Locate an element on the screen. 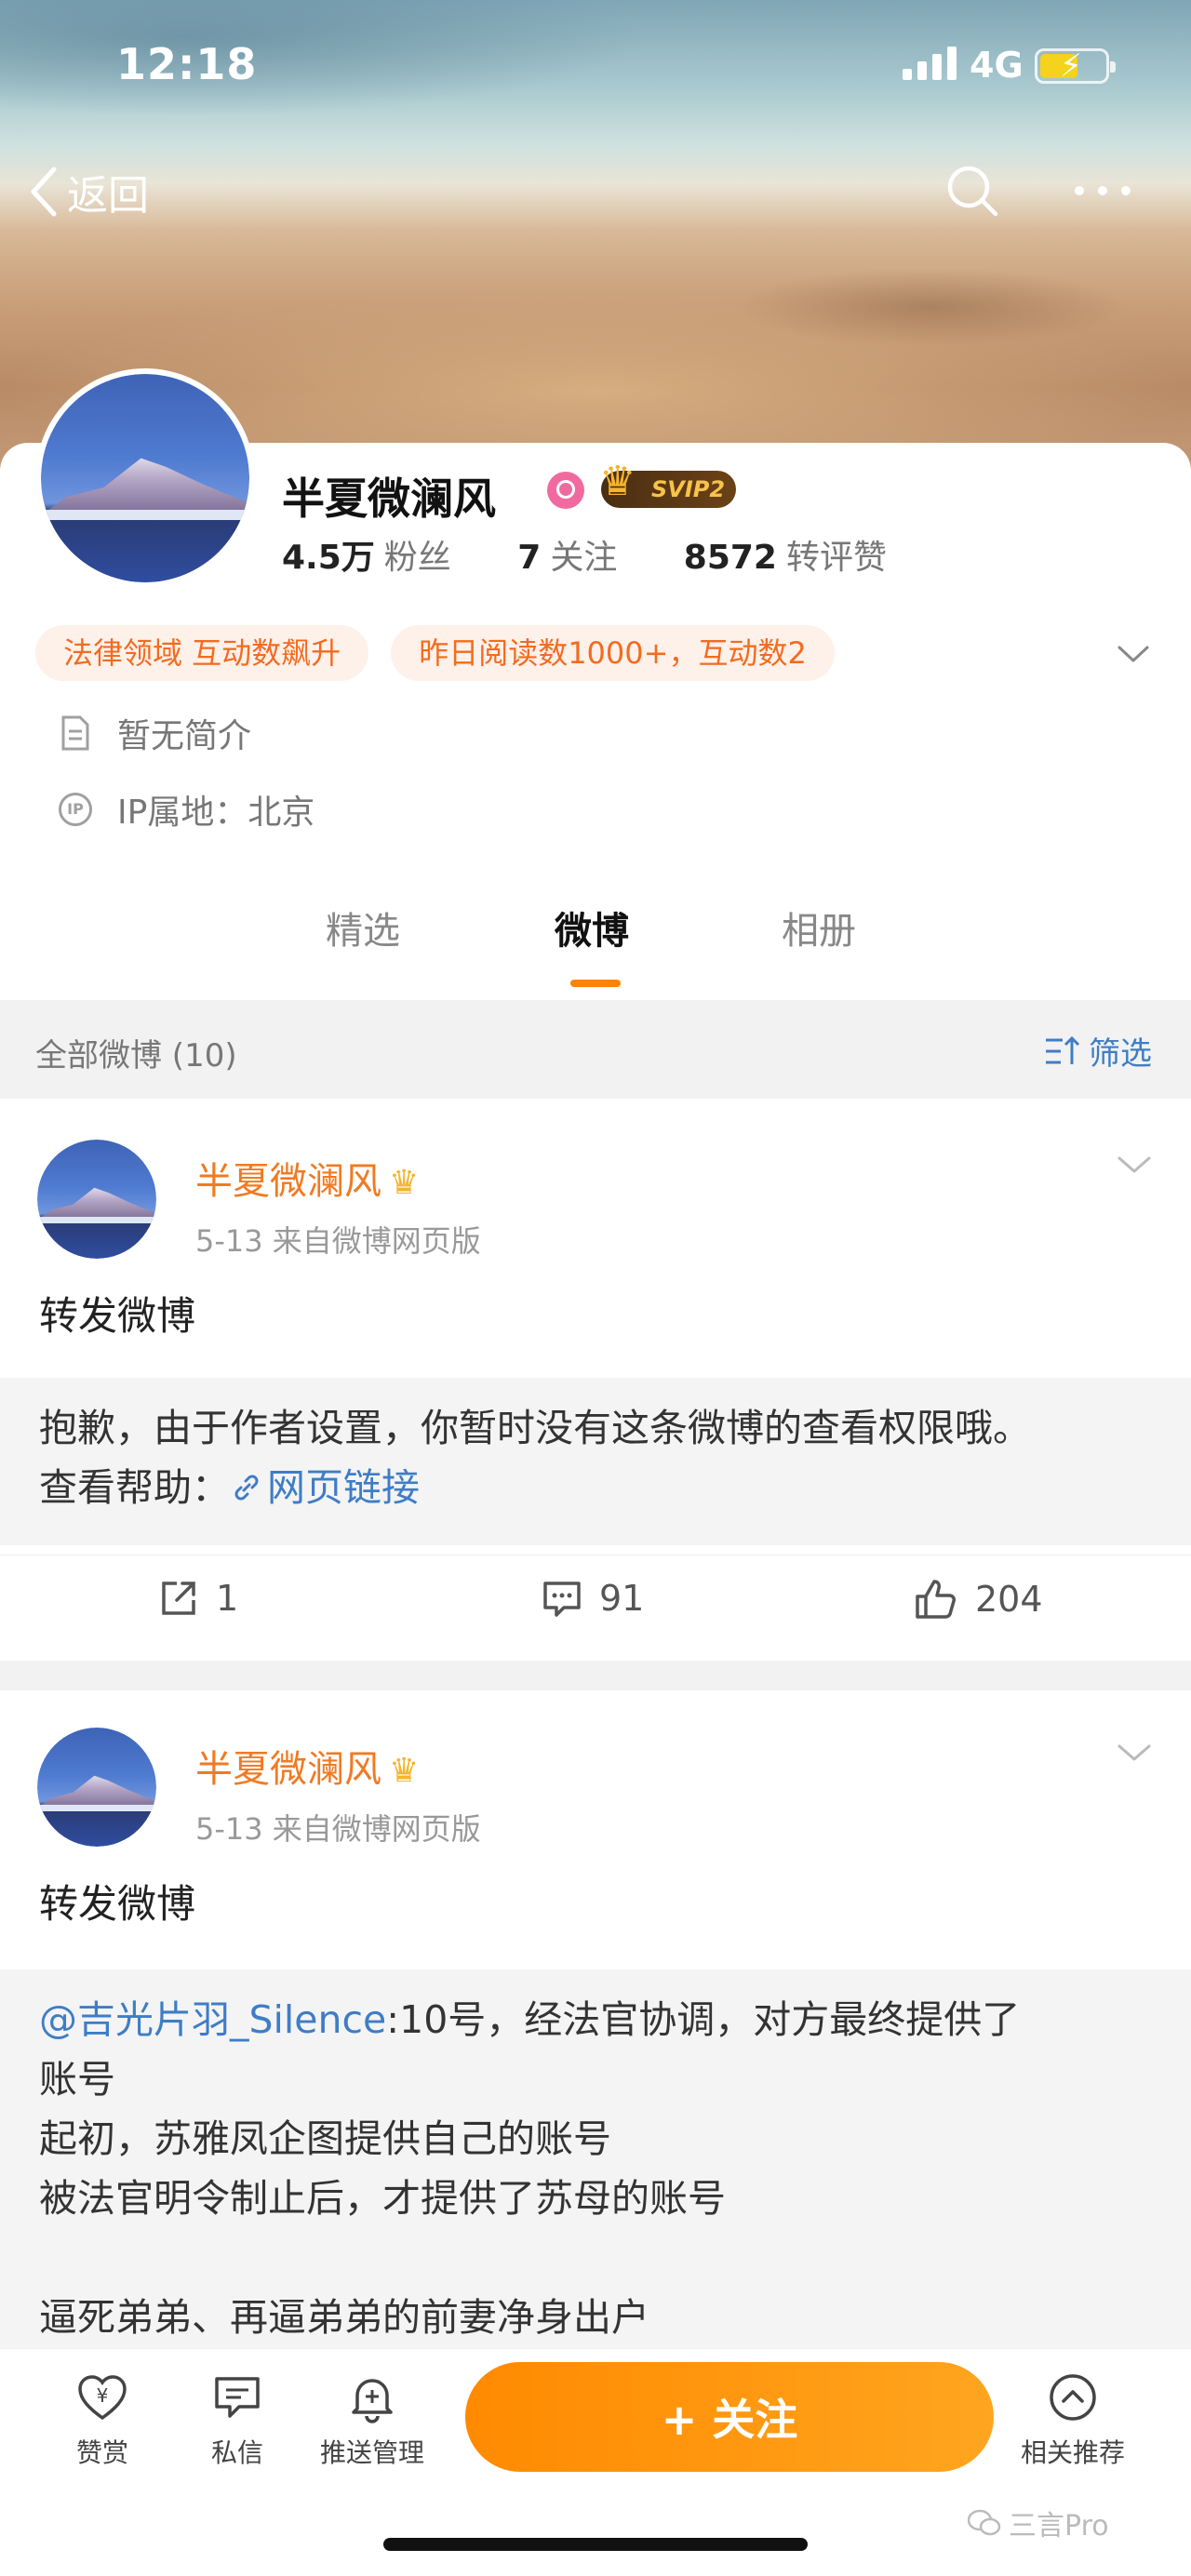  wechat-icon is located at coordinates (984, 2522).